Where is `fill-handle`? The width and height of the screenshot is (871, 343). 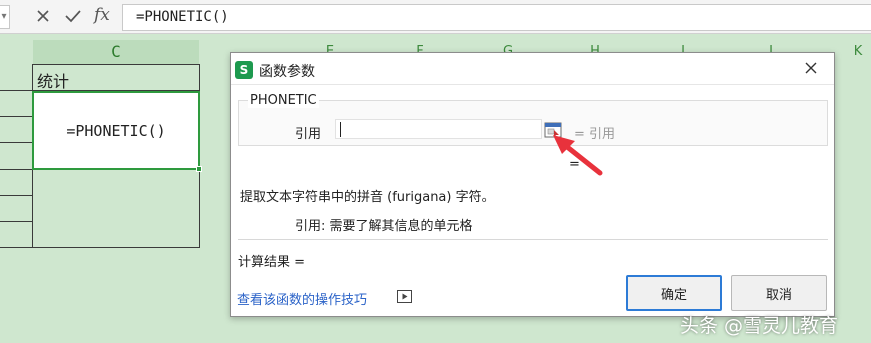 fill-handle is located at coordinates (199, 169).